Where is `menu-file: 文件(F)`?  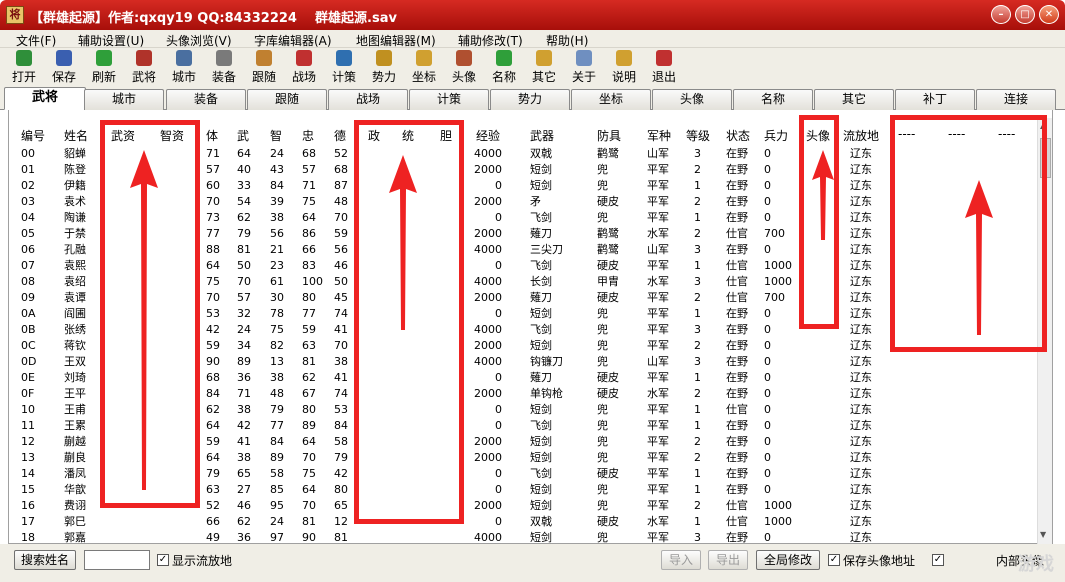 menu-file: 文件(F) is located at coordinates (36, 40).